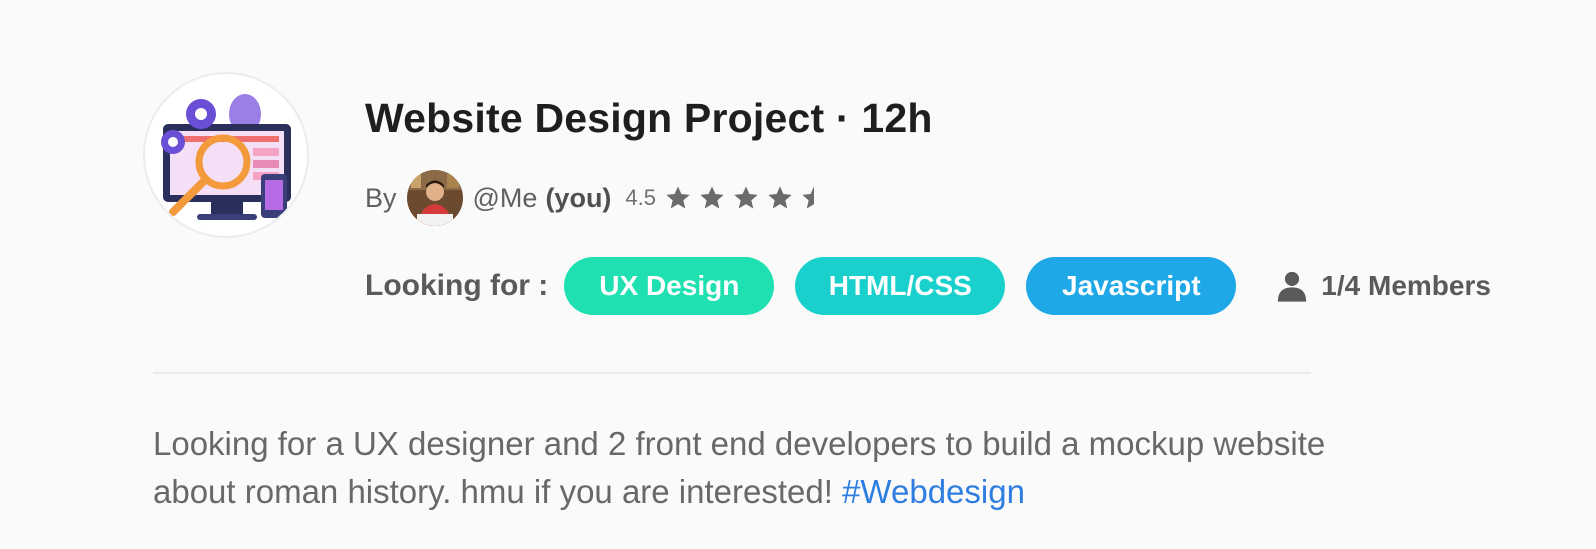 The height and width of the screenshot is (549, 1596). Describe the element at coordinates (1292, 286) in the screenshot. I see `person-icon` at that location.